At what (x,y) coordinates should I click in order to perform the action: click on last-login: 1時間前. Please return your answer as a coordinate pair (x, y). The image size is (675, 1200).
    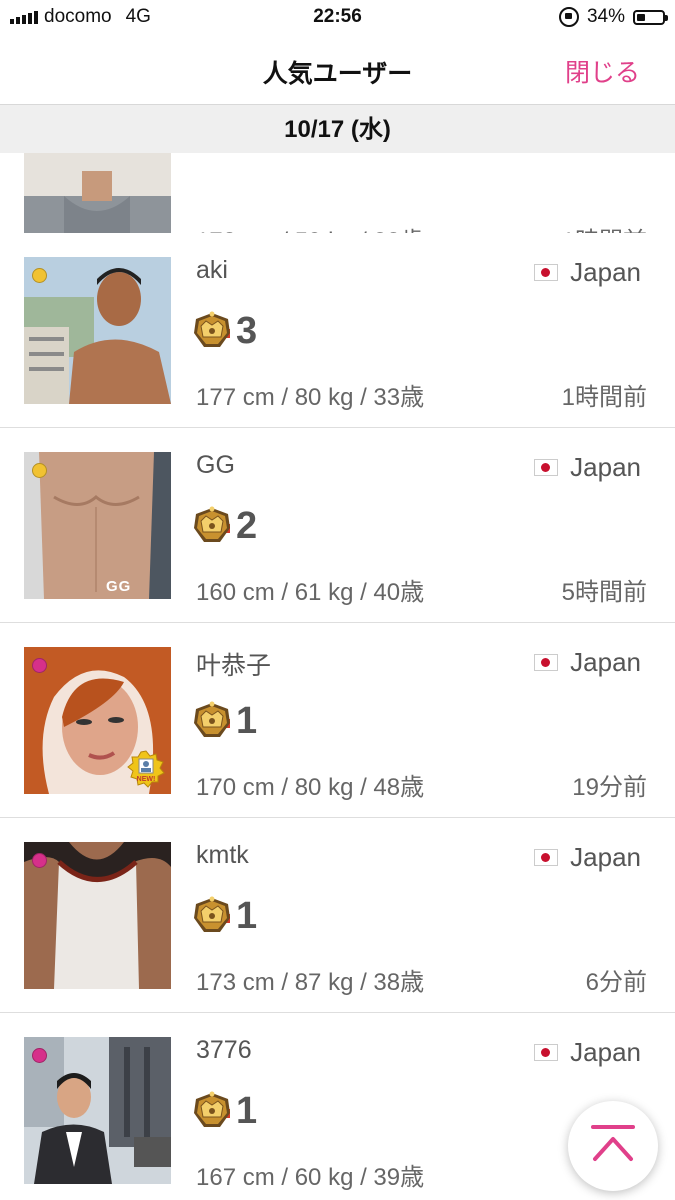
    Looking at the image, I should click on (604, 397).